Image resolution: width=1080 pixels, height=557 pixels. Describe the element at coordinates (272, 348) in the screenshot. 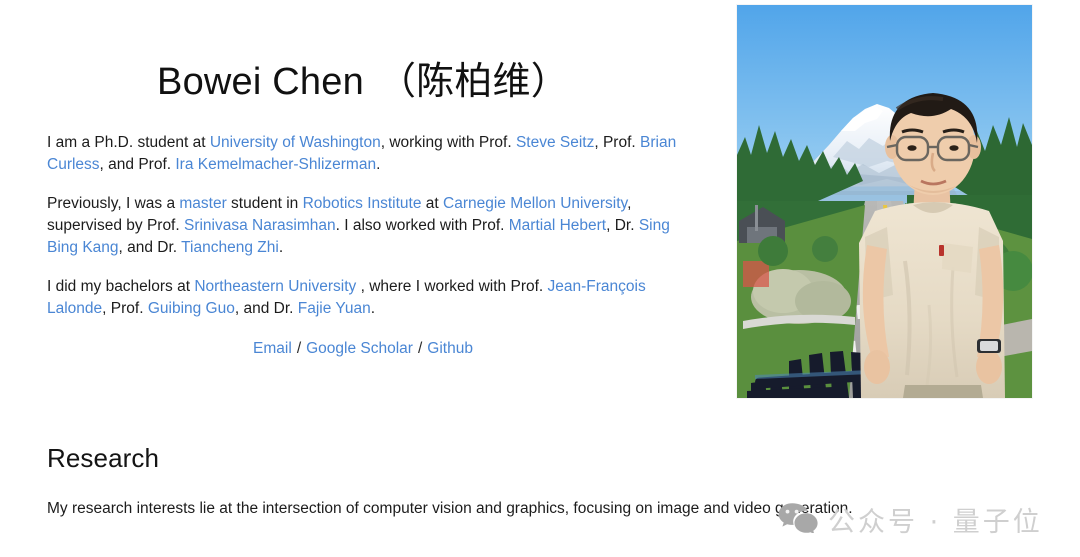

I see `link-email: Email` at that location.